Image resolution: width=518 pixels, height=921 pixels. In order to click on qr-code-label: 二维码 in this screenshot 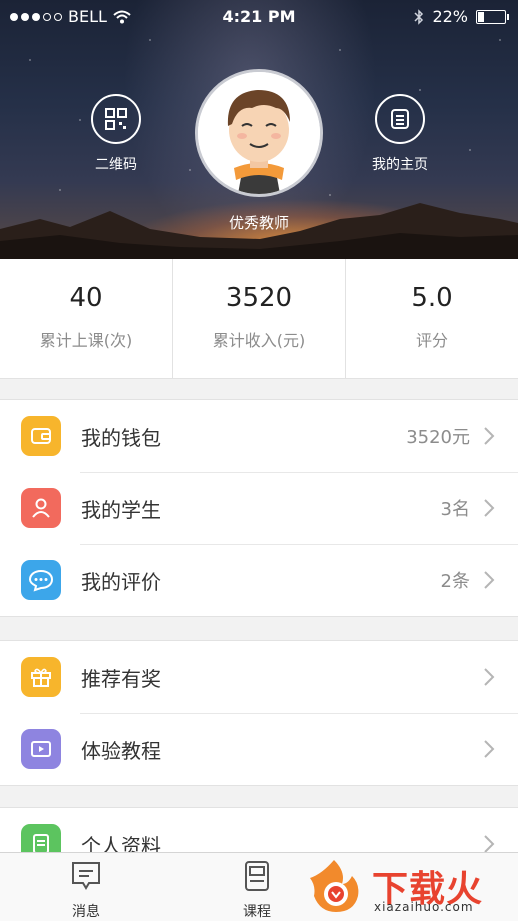, I will do `click(116, 165)`.